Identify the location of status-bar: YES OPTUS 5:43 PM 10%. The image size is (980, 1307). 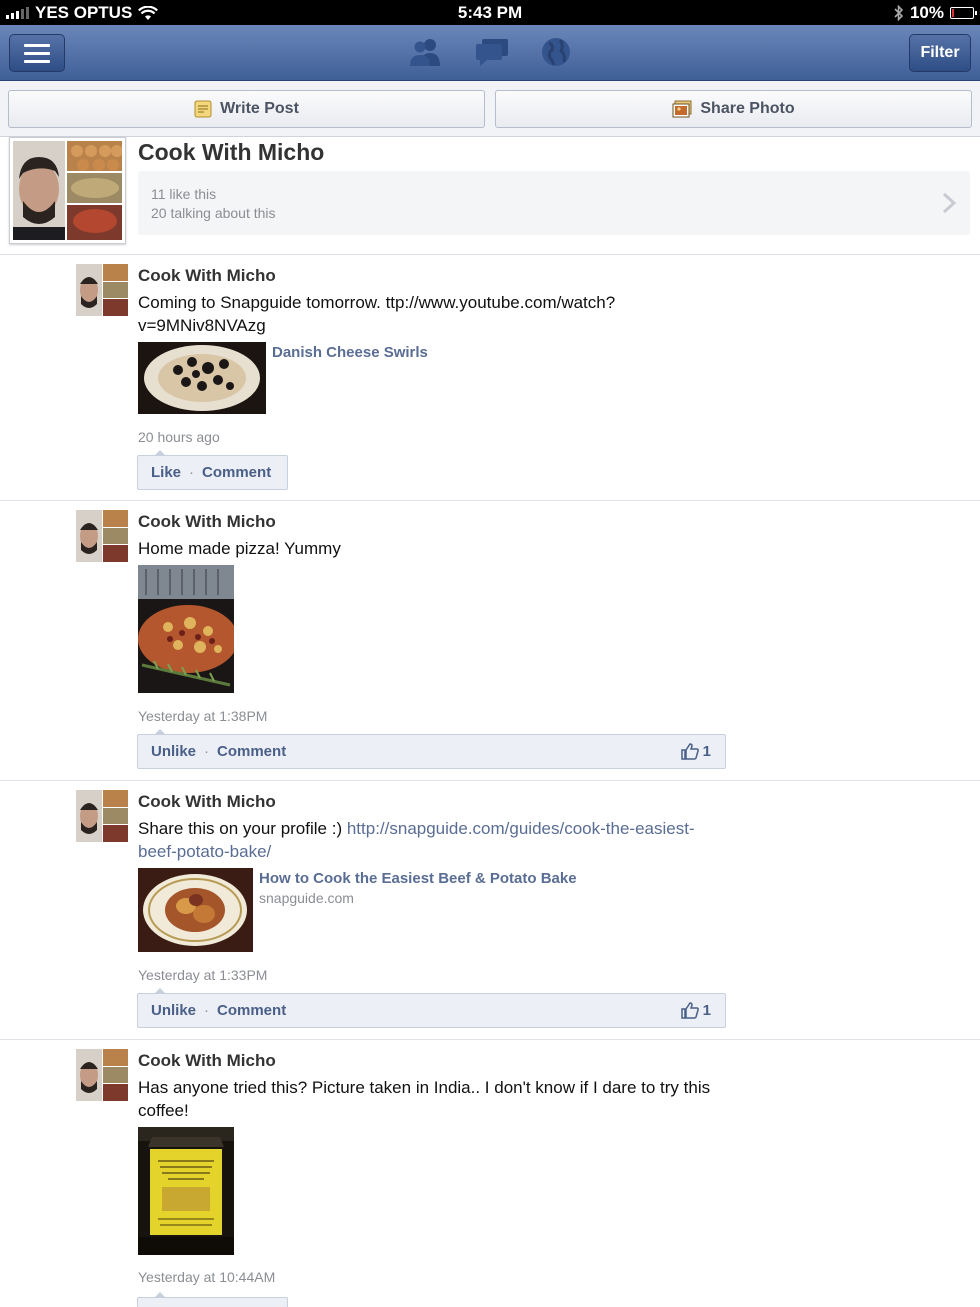
(490, 12).